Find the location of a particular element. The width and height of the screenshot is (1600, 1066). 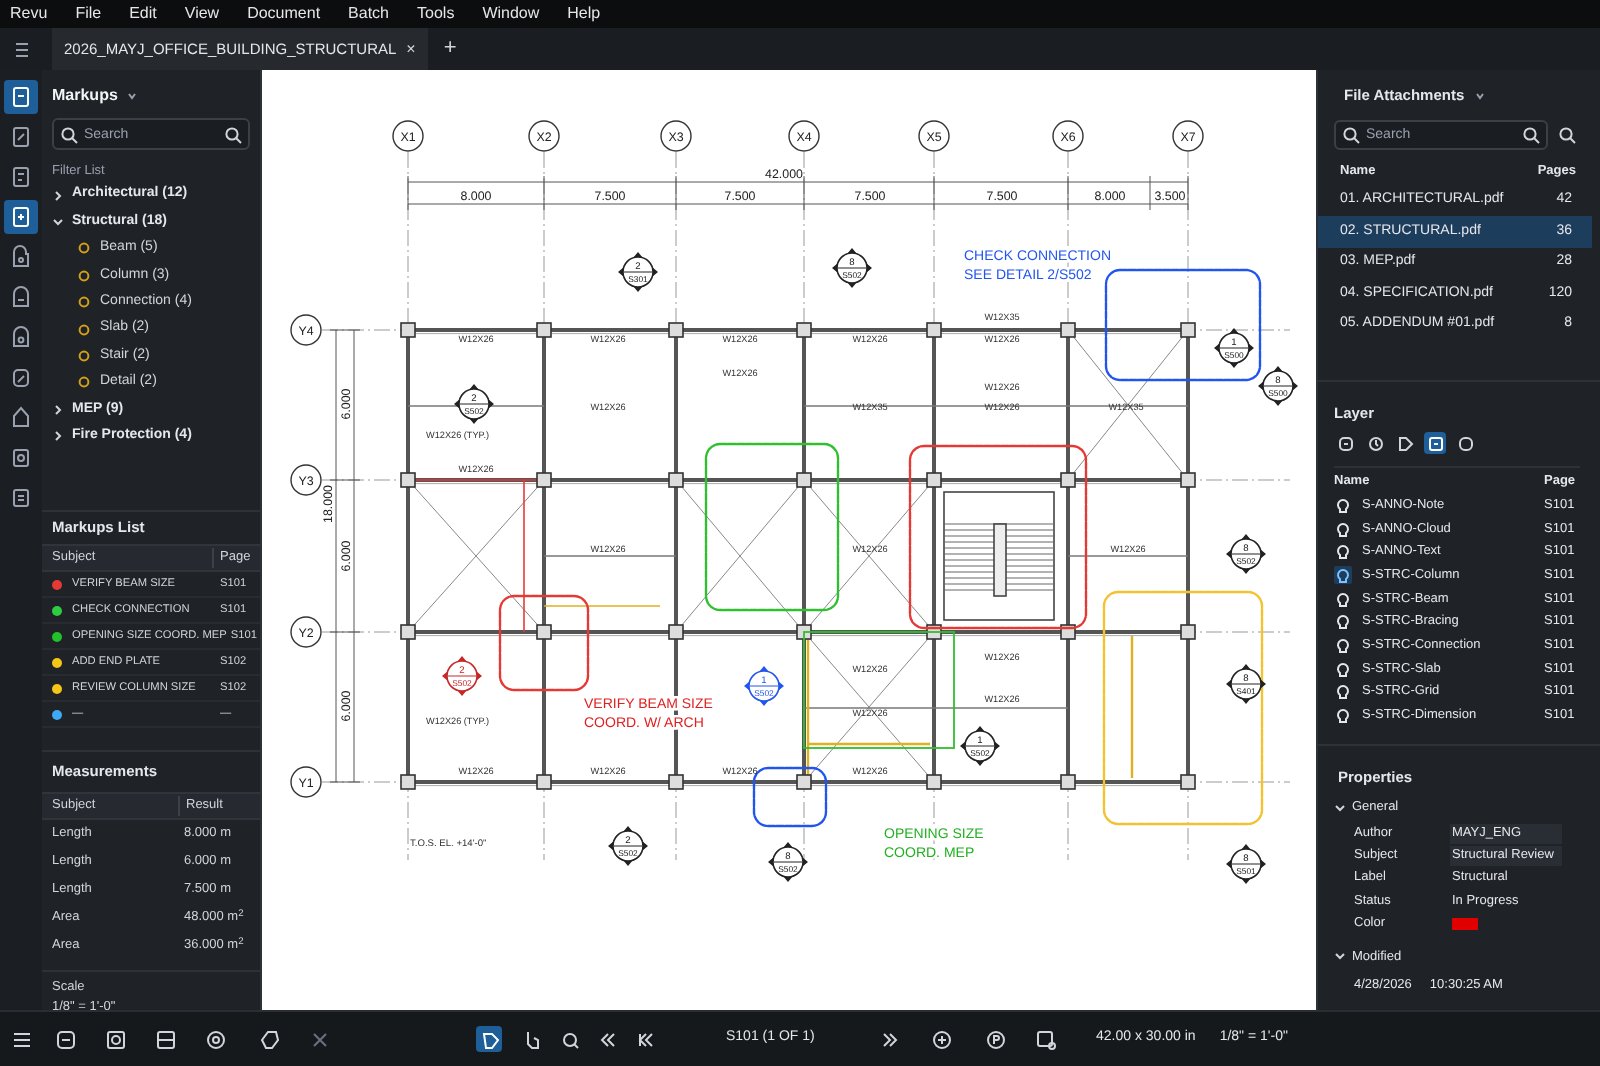

menu-item: Revu is located at coordinates (29, 14).